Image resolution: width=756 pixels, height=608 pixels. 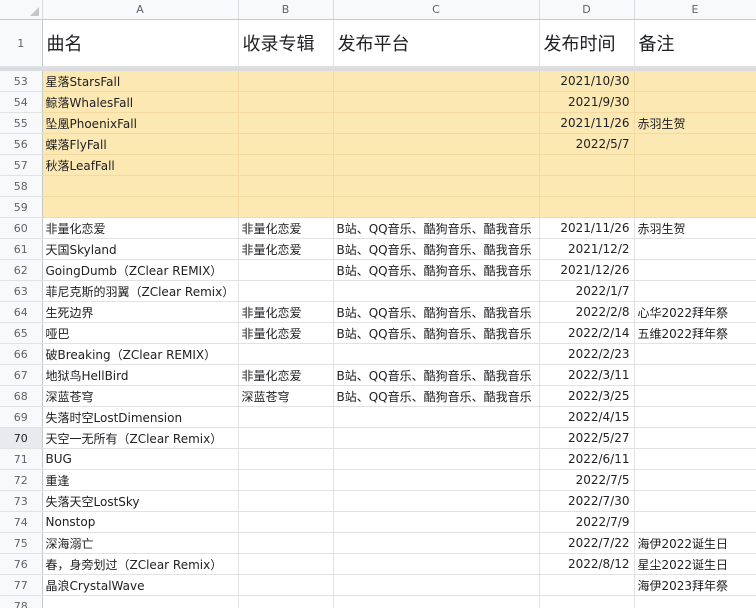 I want to click on cell-date: 2022/3/25, so click(x=587, y=396).